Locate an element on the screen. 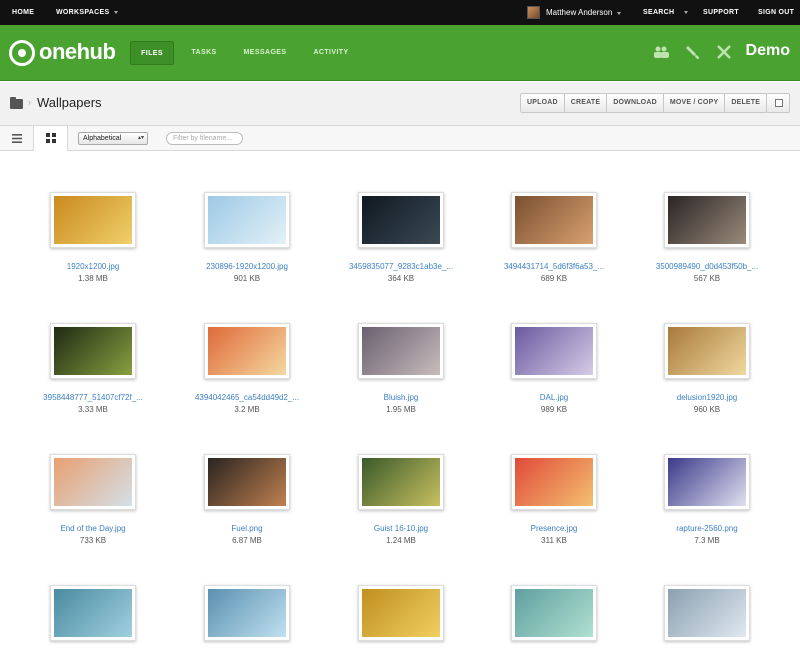  move-copy-button: MOVE / COPY is located at coordinates (695, 103).